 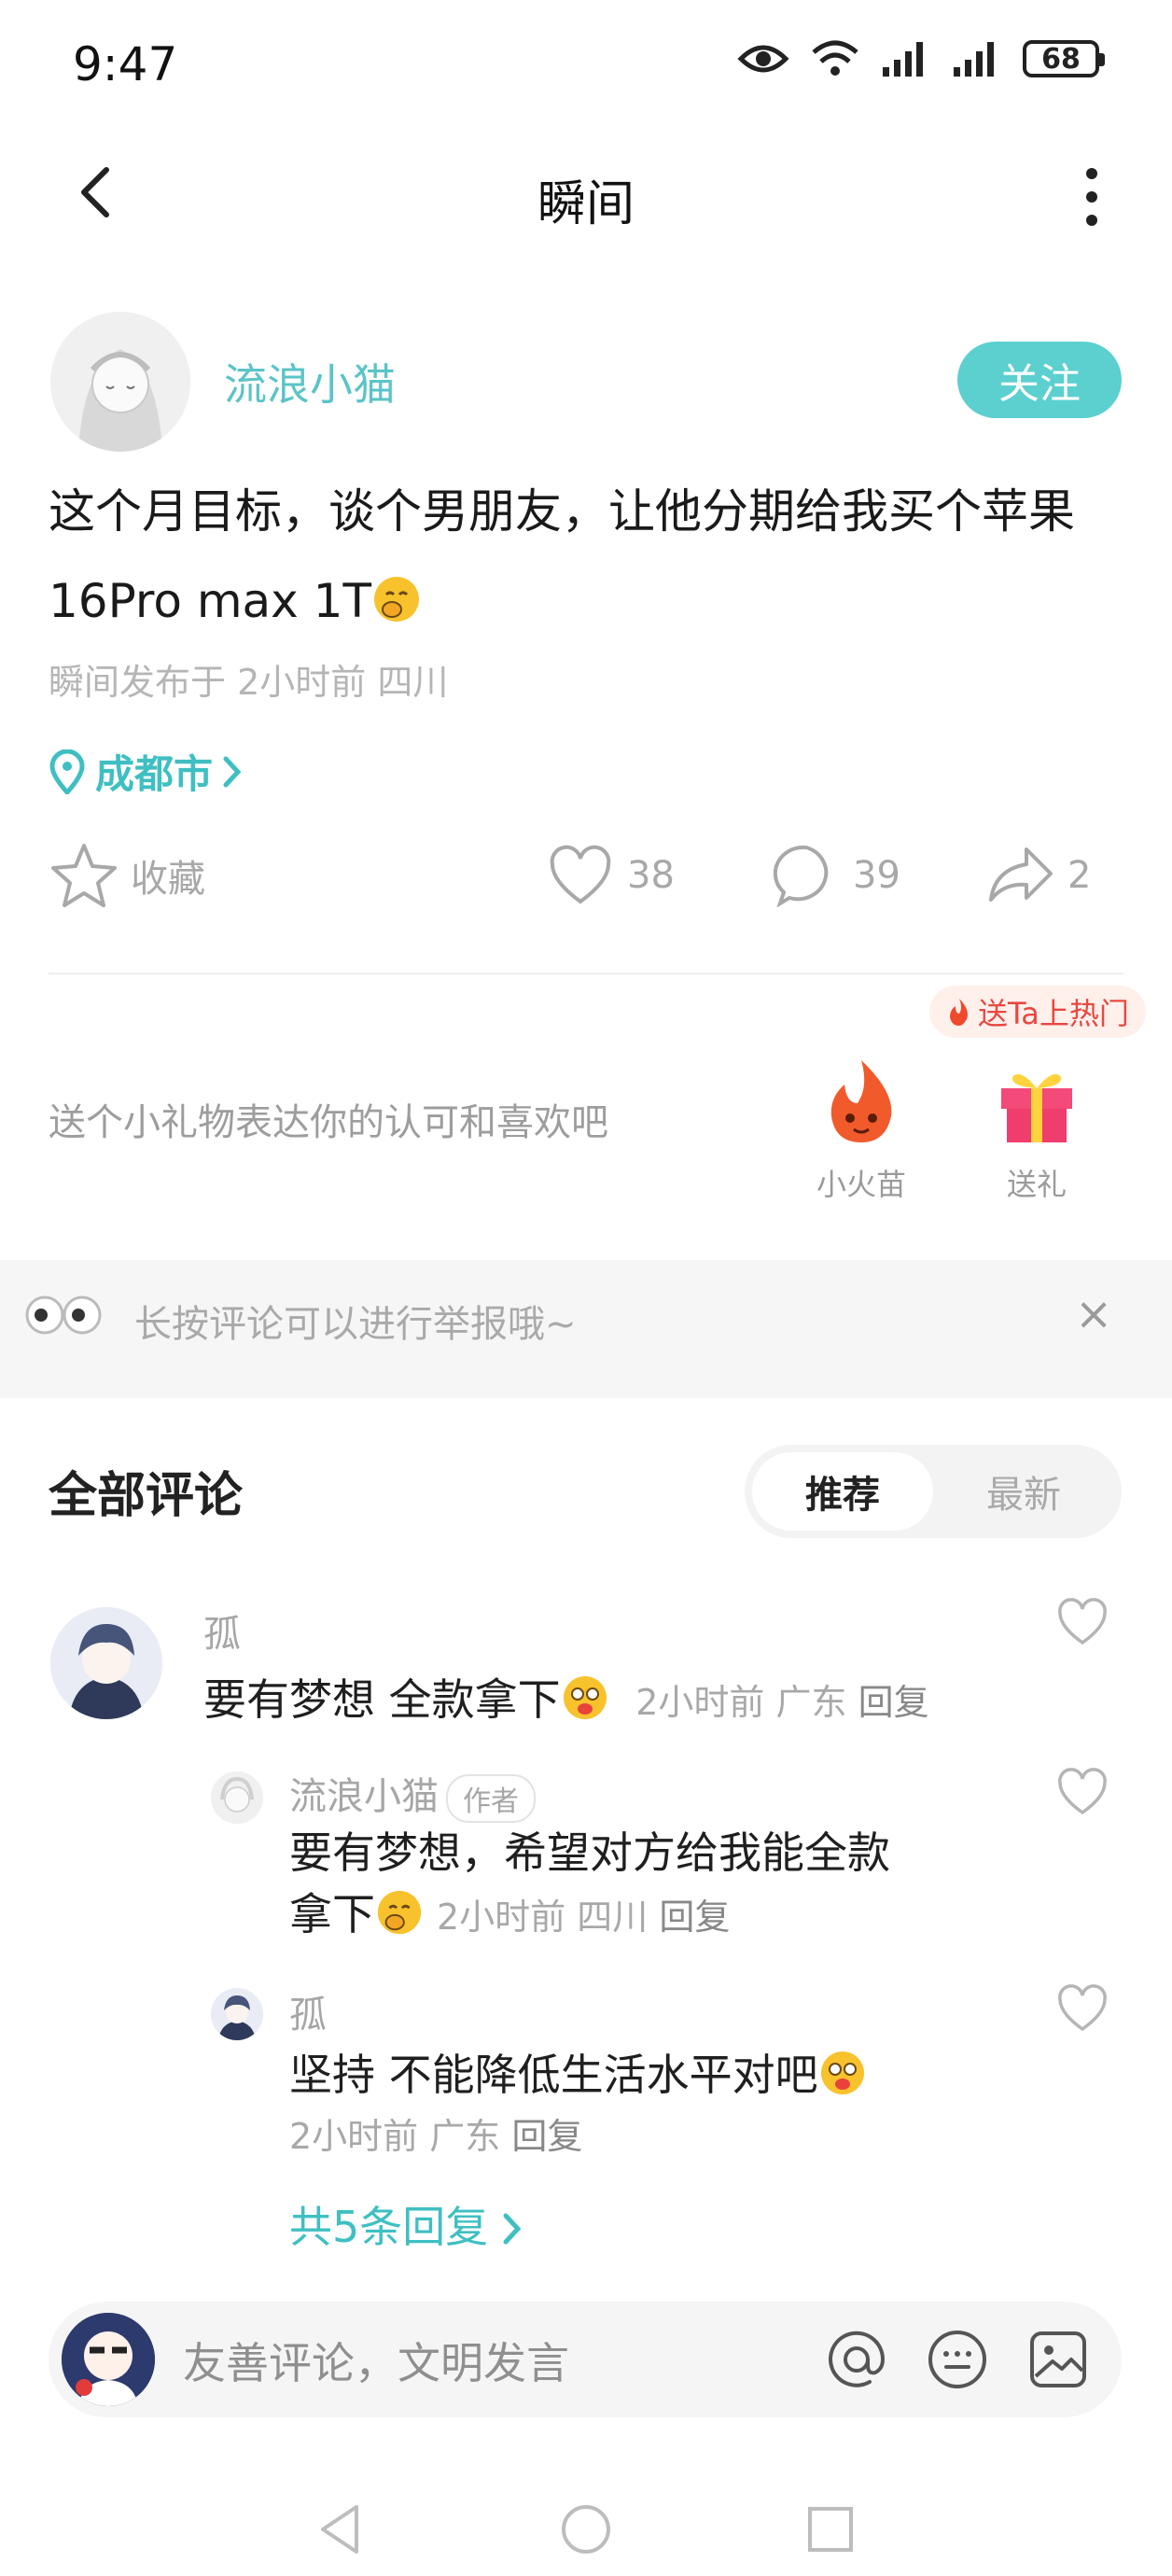 What do you see at coordinates (108, 2359) in the screenshot?
I see `my-avatar` at bounding box center [108, 2359].